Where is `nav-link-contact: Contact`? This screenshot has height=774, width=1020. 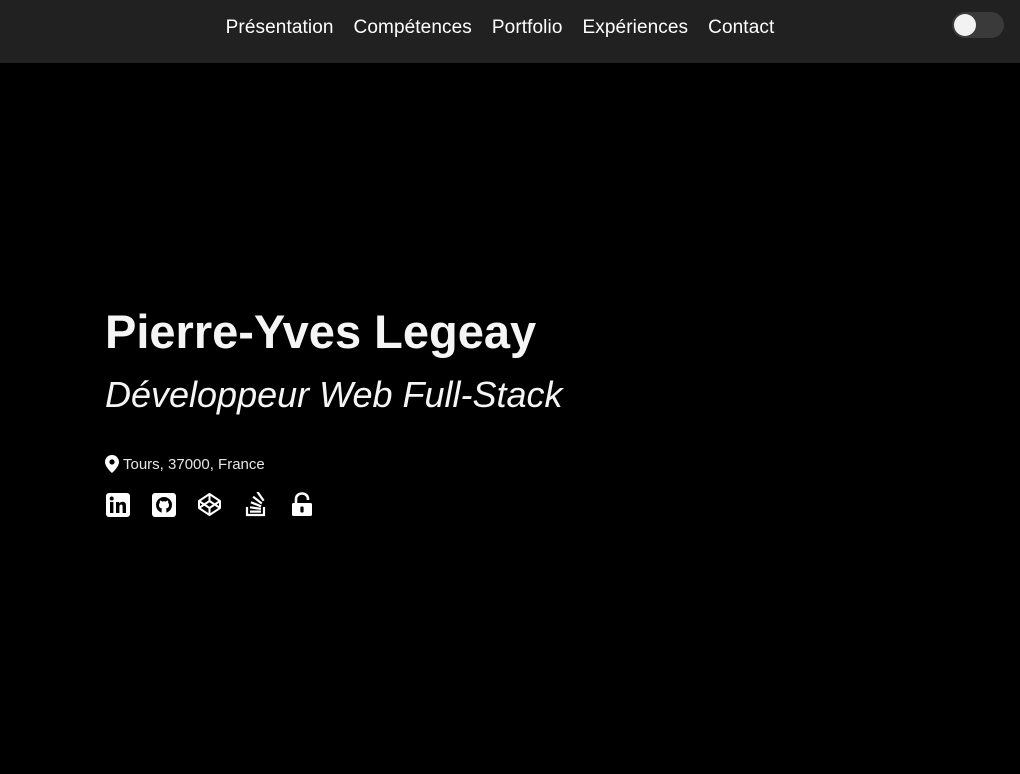
nav-link-contact: Contact is located at coordinates (741, 28).